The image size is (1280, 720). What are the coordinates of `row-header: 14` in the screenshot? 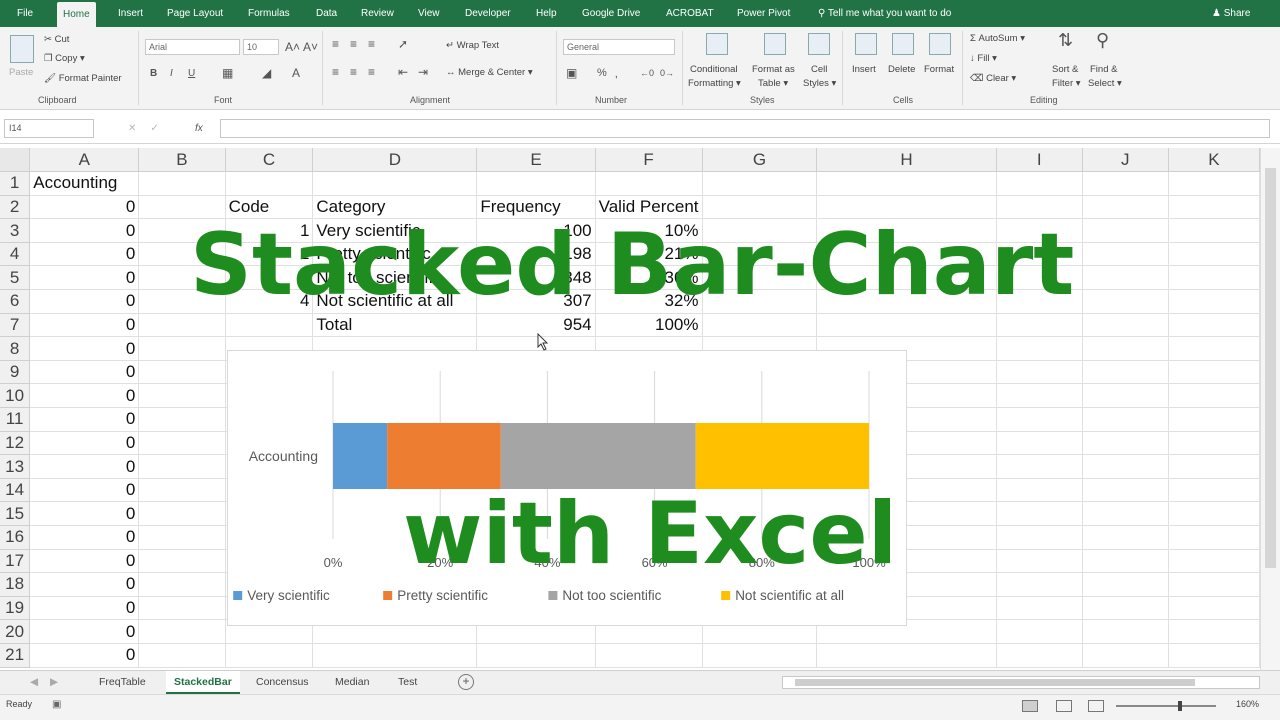 It's located at (15, 490).